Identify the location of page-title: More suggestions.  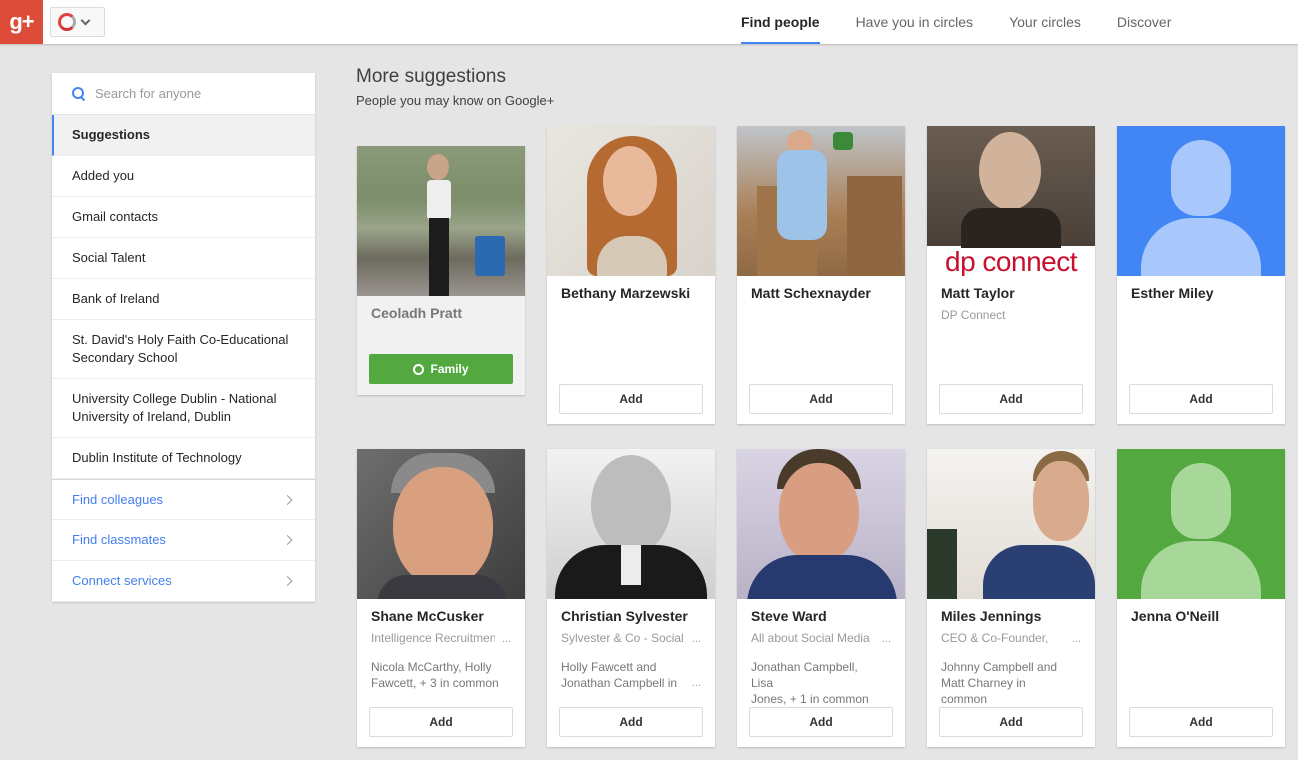
(431, 76).